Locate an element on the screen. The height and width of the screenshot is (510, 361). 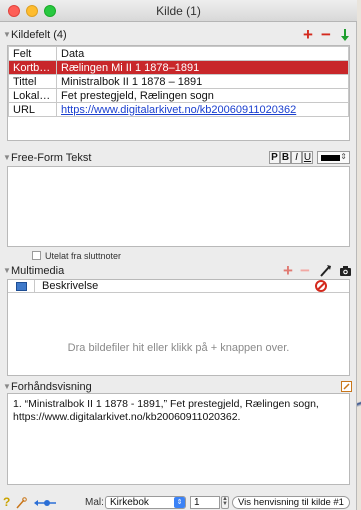
table-header-row: Felt Data is located at coordinates (178, 53).